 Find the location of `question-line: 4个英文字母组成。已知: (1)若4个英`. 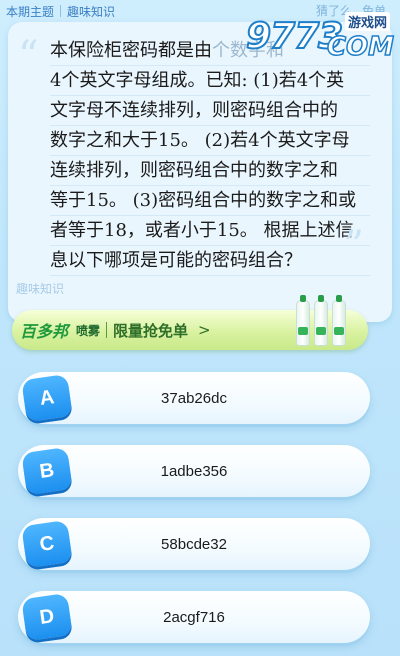

question-line: 4个英文字母组成。已知: (1)若4个英 is located at coordinates (210, 81).